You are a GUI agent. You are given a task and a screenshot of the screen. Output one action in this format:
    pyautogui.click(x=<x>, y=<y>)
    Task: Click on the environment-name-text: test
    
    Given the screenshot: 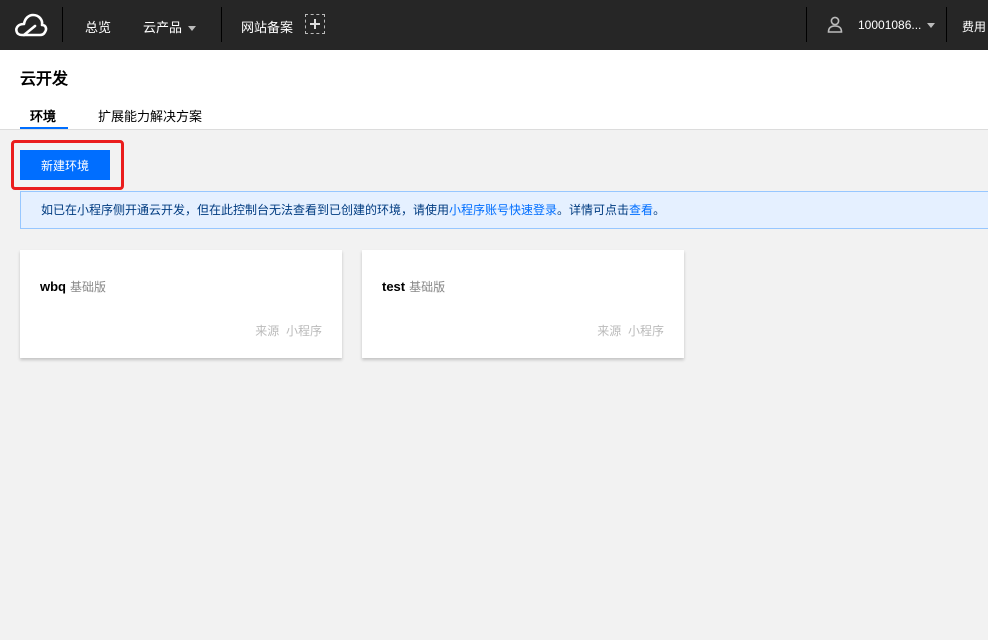 What is the action you would take?
    pyautogui.click(x=394, y=286)
    